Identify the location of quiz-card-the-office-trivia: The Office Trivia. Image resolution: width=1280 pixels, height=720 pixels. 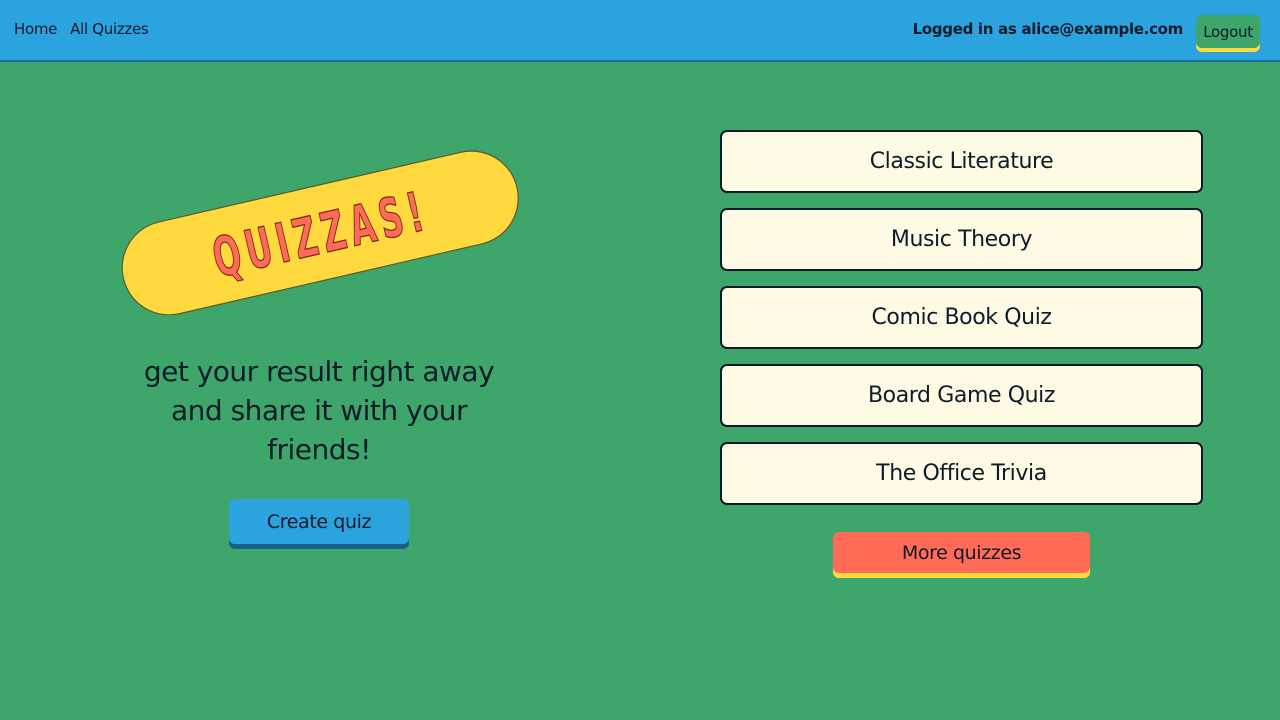
(961, 473).